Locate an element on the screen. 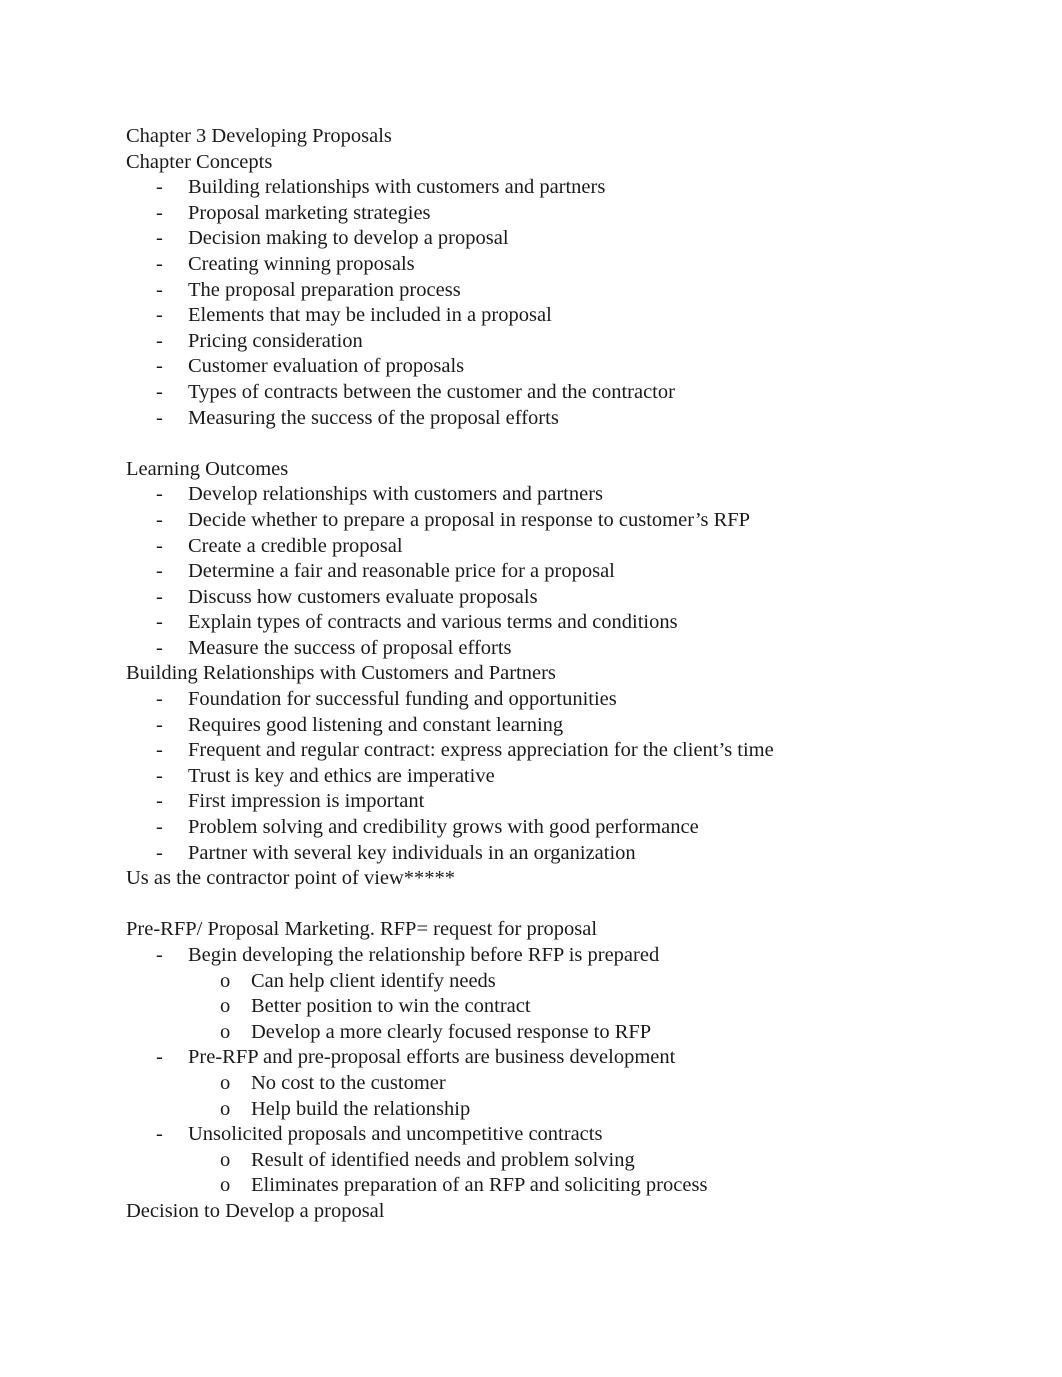  list-item: - Creating winning proposals is located at coordinates (556, 265).